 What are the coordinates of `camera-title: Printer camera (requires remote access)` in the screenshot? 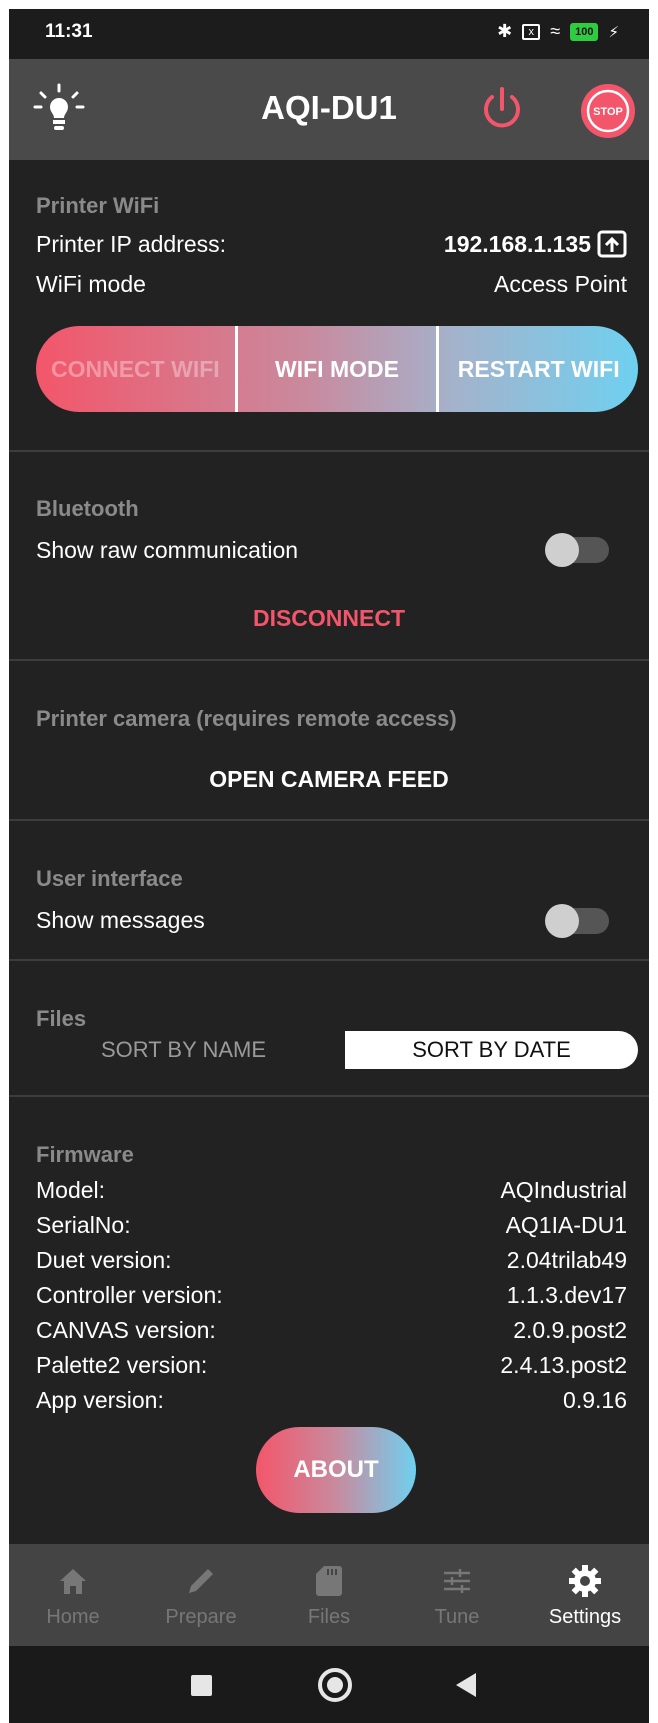 It's located at (246, 718).